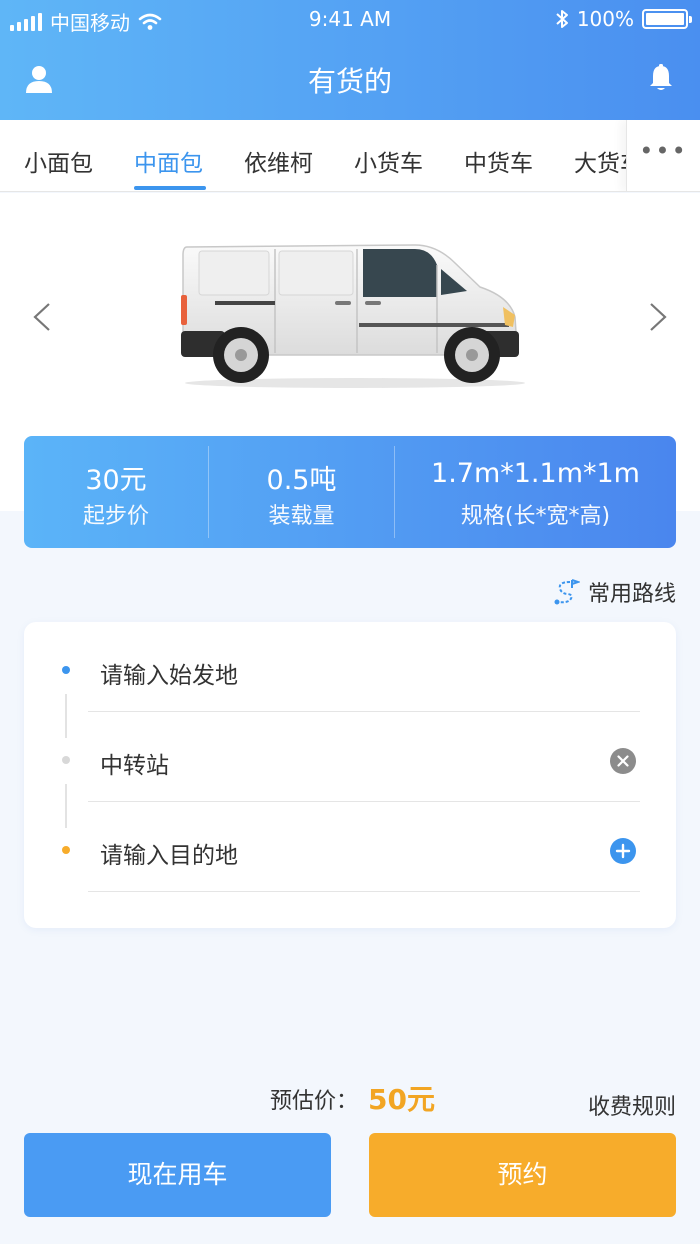 The height and width of the screenshot is (1244, 700). I want to click on spec-load-capacity: 0.5吨 装载量, so click(301, 492).